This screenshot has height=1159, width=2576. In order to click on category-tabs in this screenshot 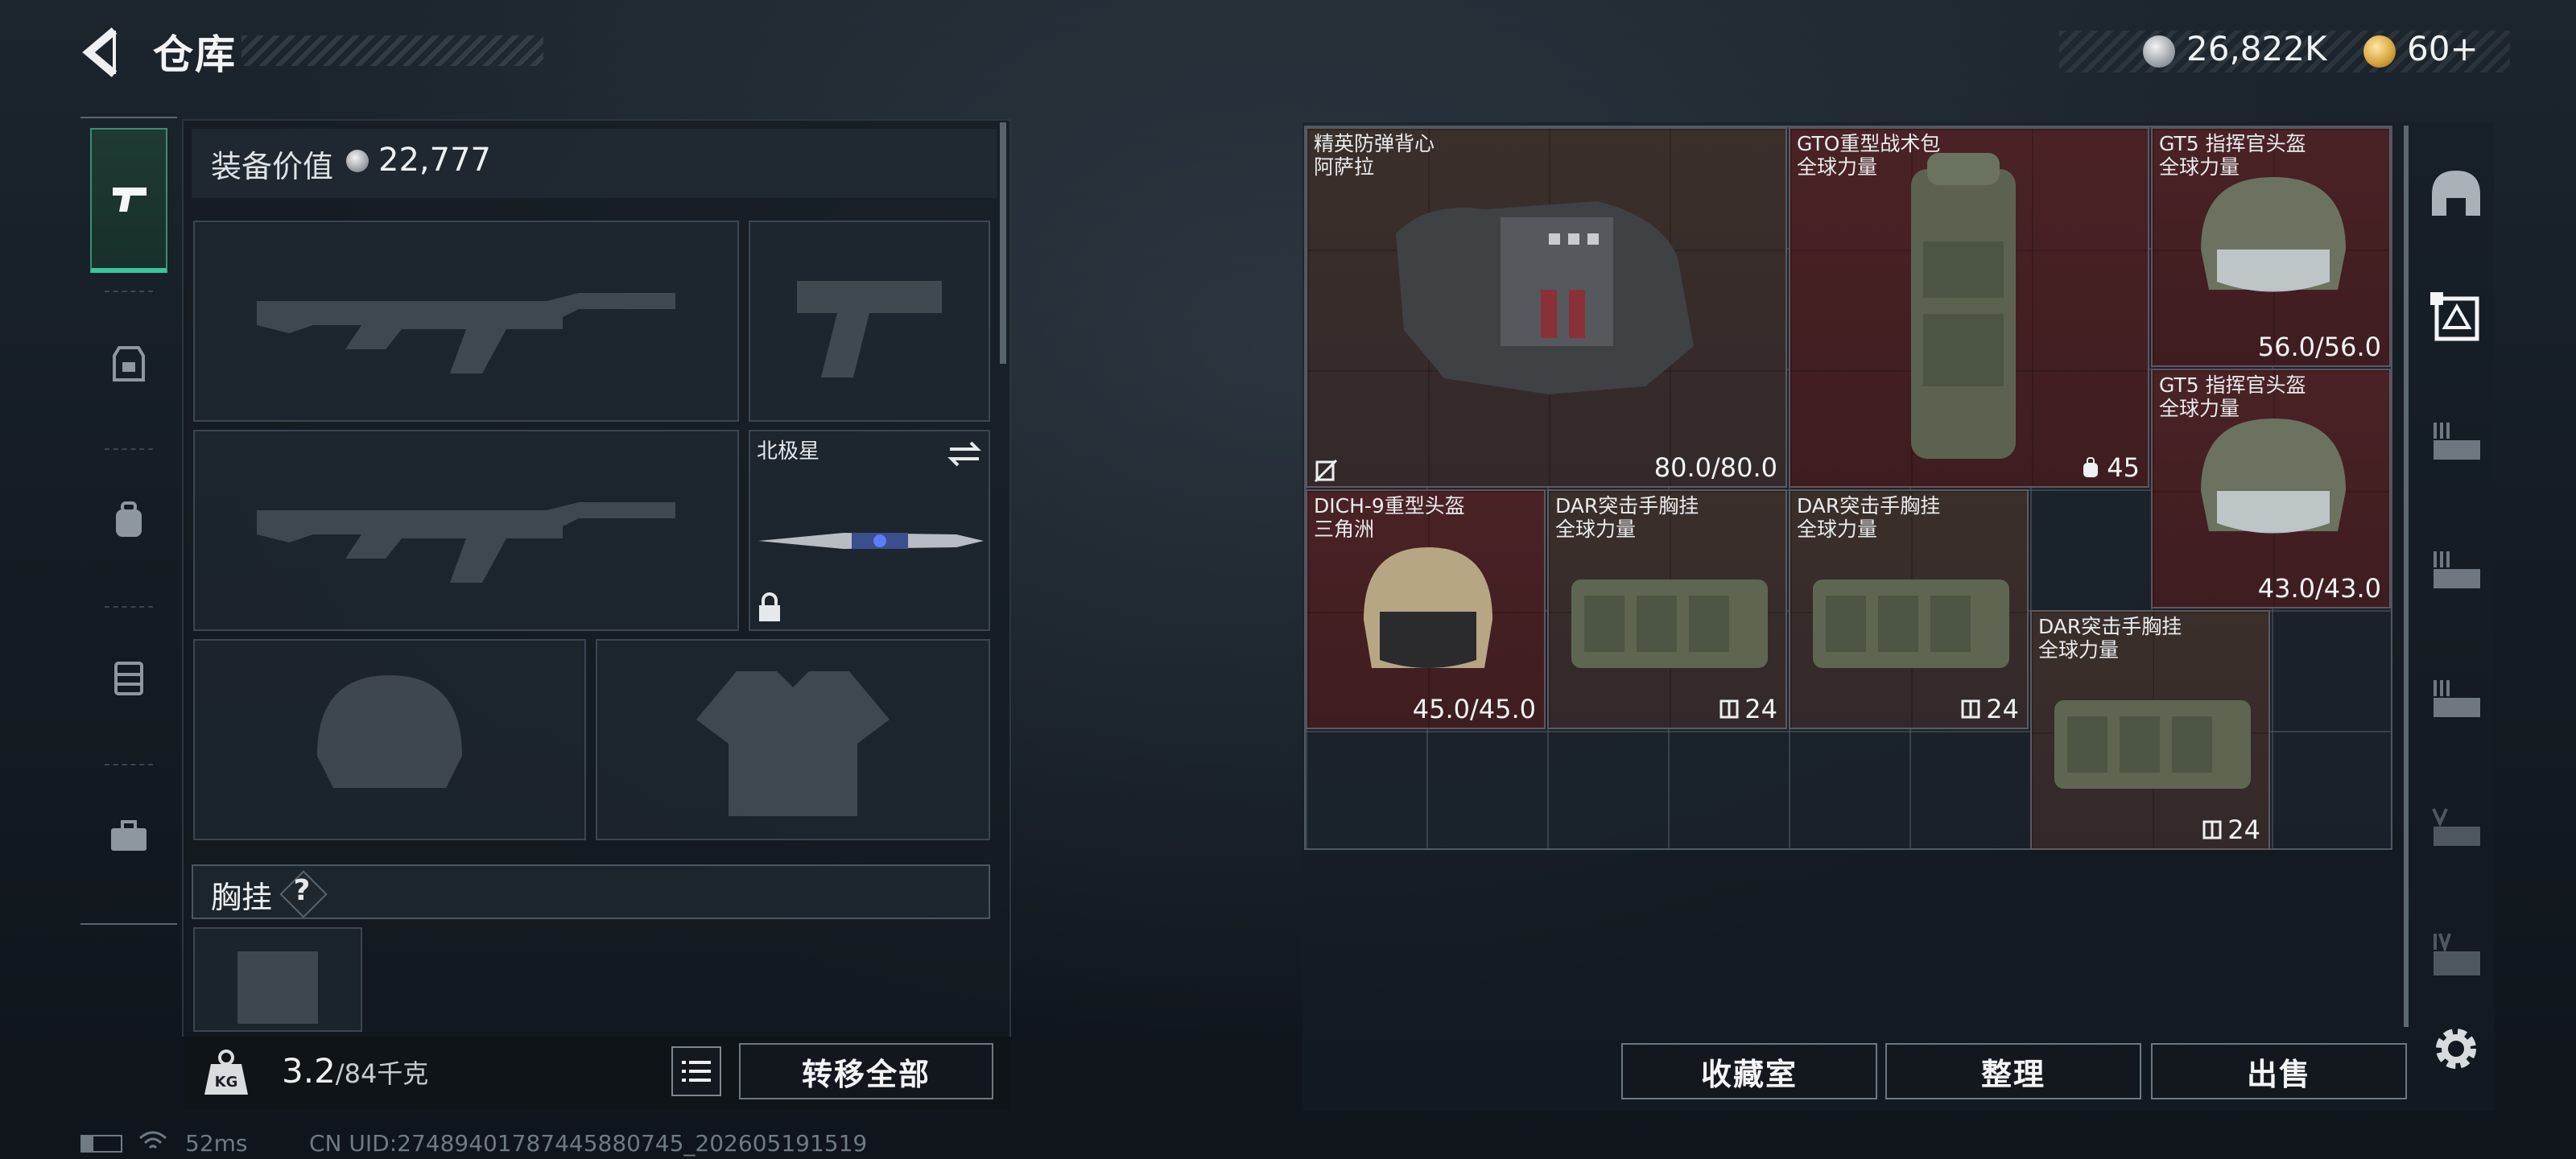, I will do `click(128, 521)`.